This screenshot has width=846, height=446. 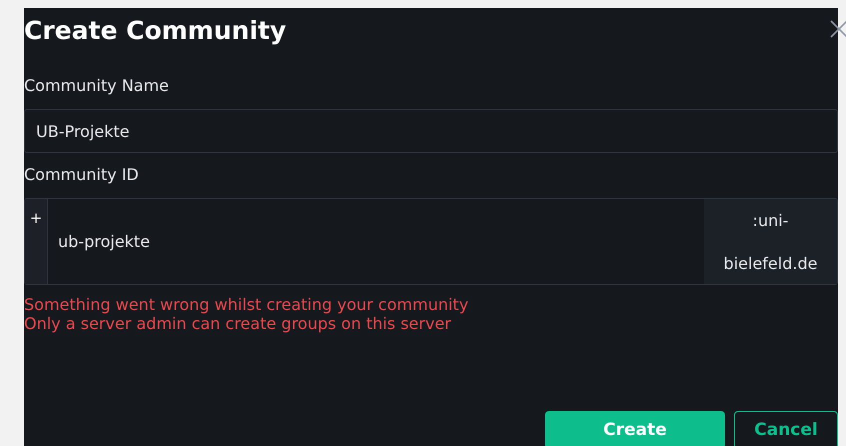 I want to click on field-label: Community Name, so click(x=97, y=86).